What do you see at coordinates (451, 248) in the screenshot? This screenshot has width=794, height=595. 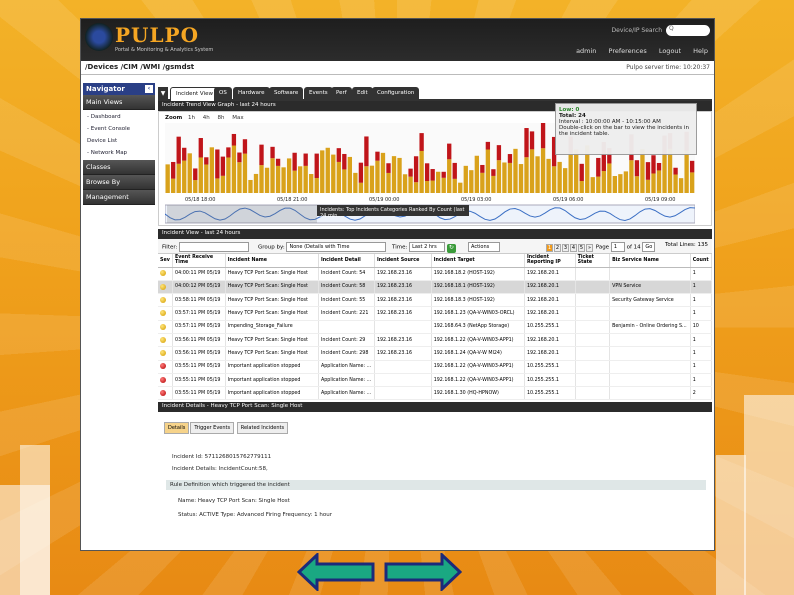 I see `refresh-icon: ↻` at bounding box center [451, 248].